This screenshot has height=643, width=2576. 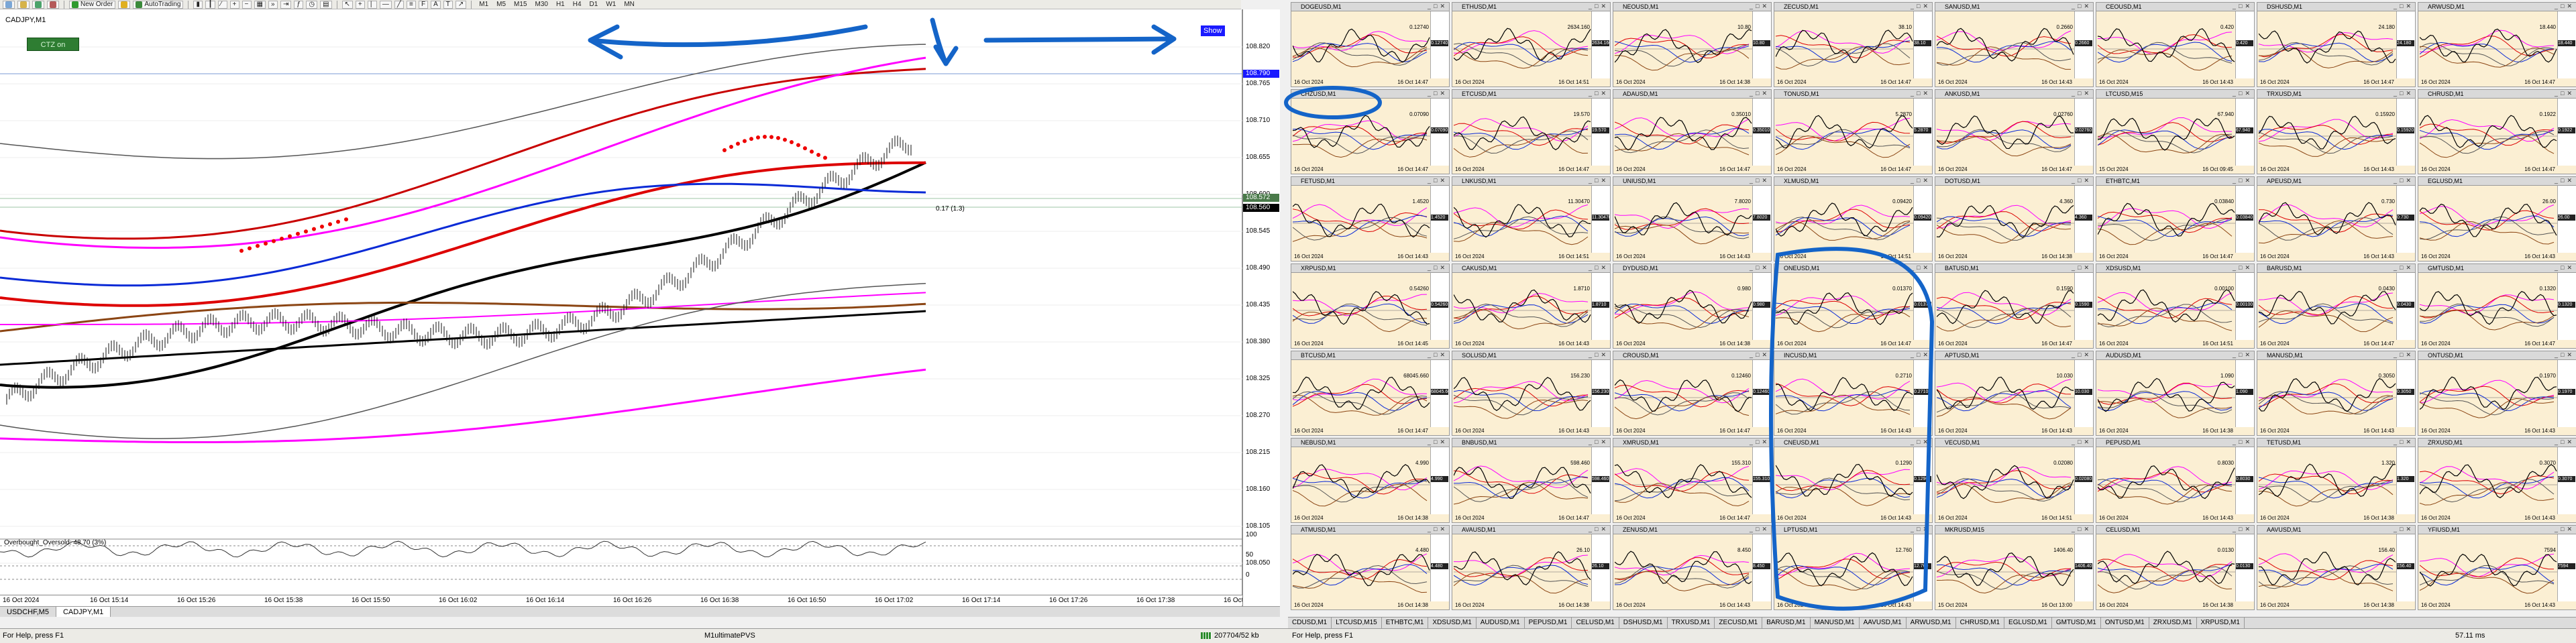 What do you see at coordinates (399, 4) in the screenshot?
I see `trendline-icon: ╱` at bounding box center [399, 4].